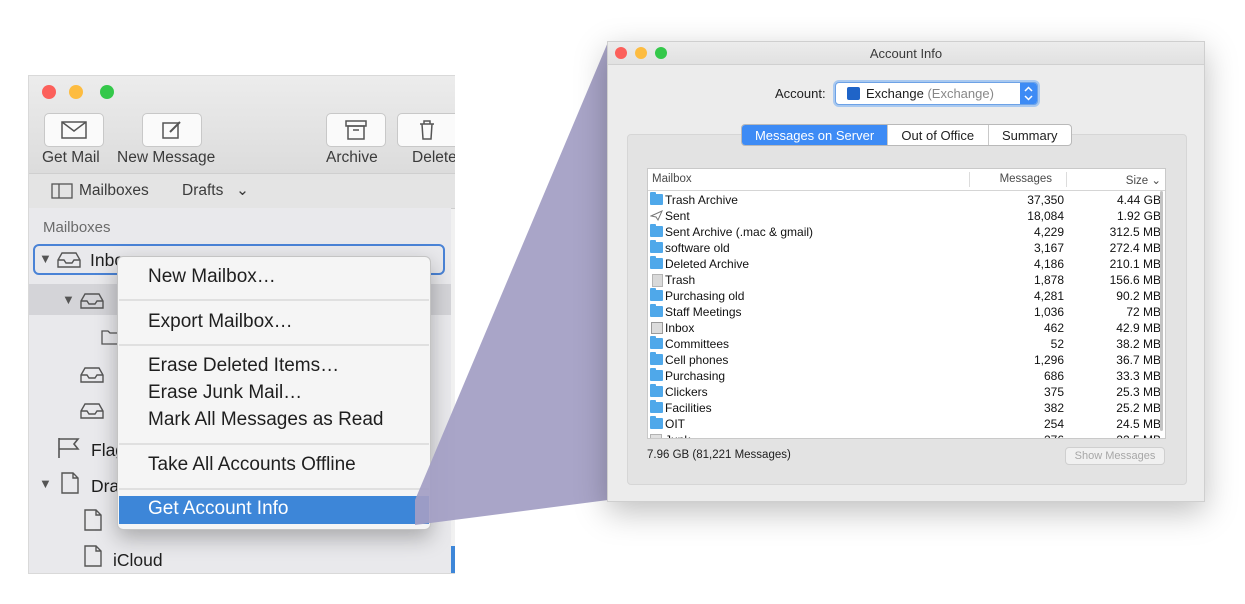 The width and height of the screenshot is (1245, 604). Describe the element at coordinates (1135, 248) in the screenshot. I see `mailbox-size: 272.4 MB` at that location.